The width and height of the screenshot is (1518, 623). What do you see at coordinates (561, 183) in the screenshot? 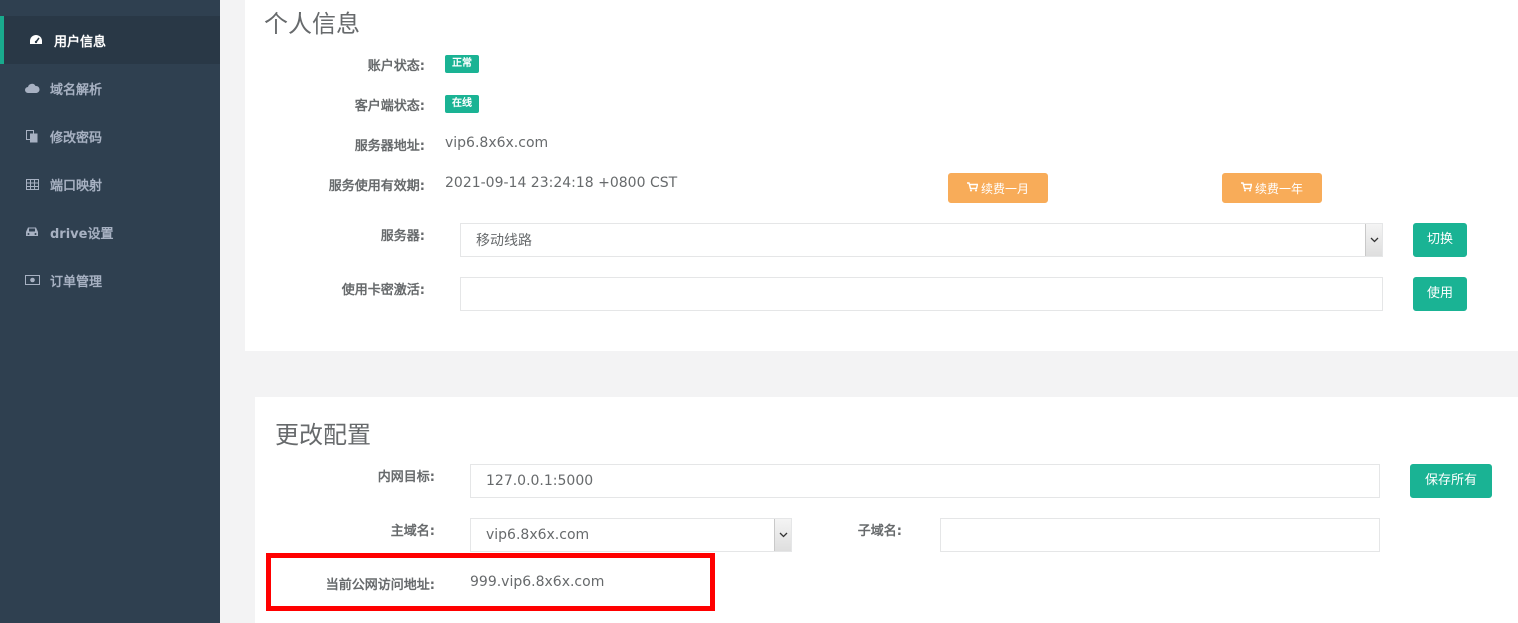
I see `expiry-value: 2021-09-14 23:24:18 +0800 CST` at bounding box center [561, 183].